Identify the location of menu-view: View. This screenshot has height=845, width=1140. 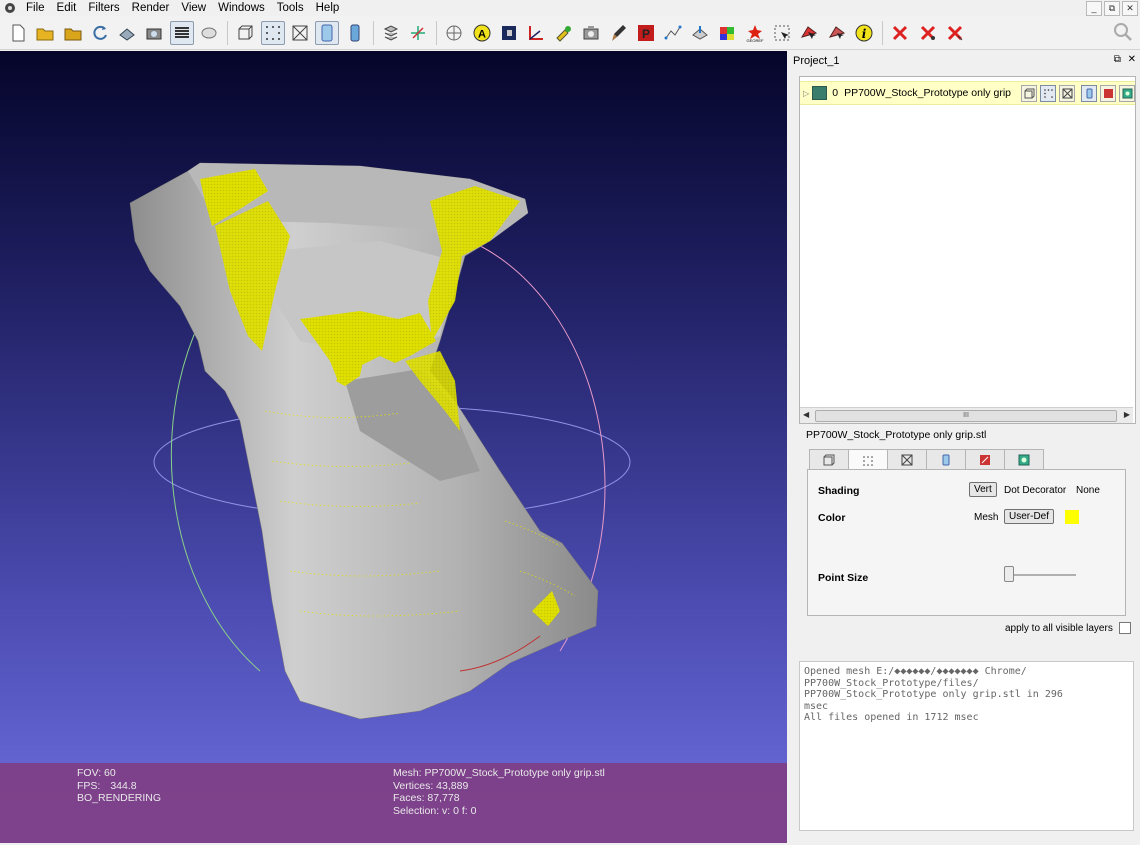
(194, 8).